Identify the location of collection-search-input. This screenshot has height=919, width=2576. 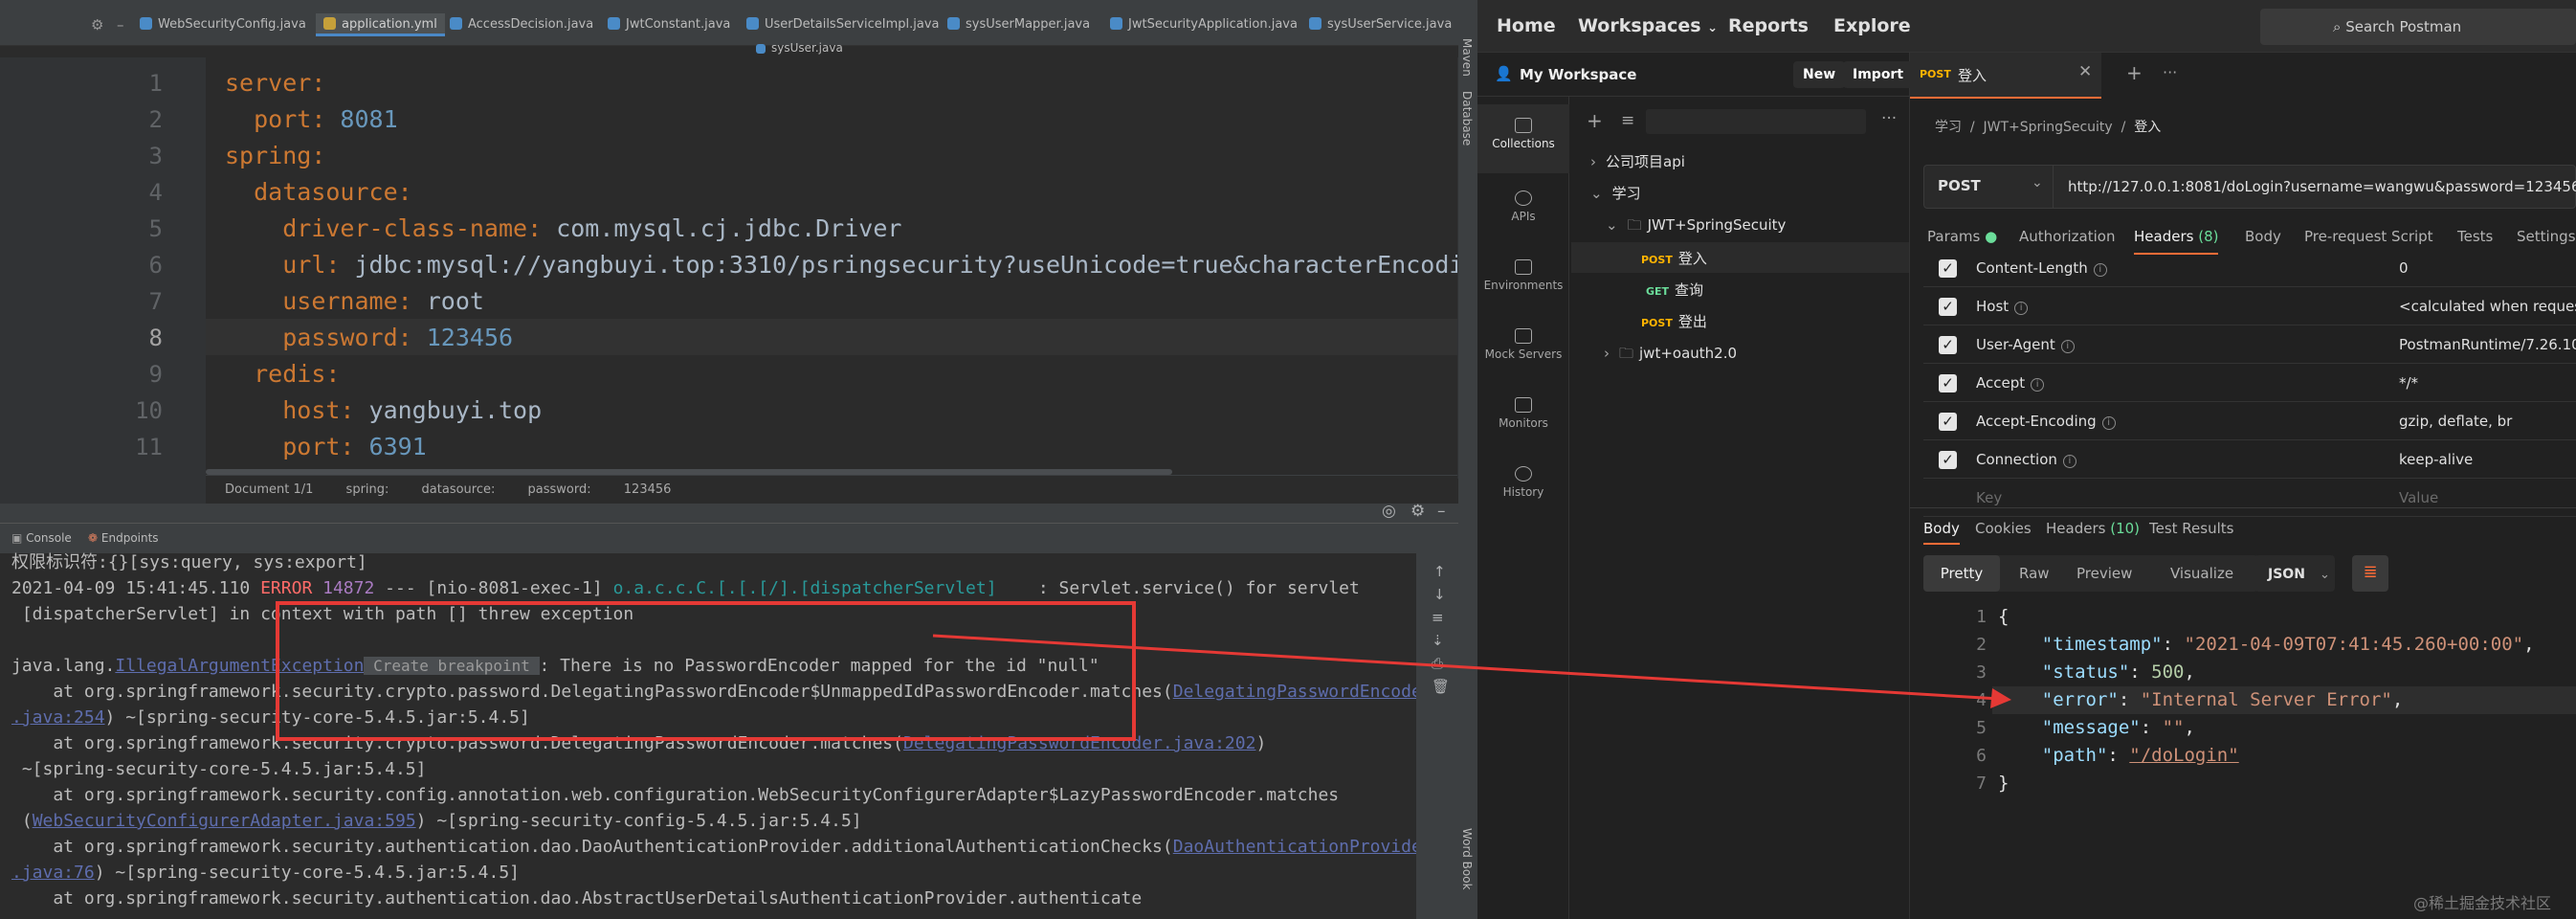
(1756, 122).